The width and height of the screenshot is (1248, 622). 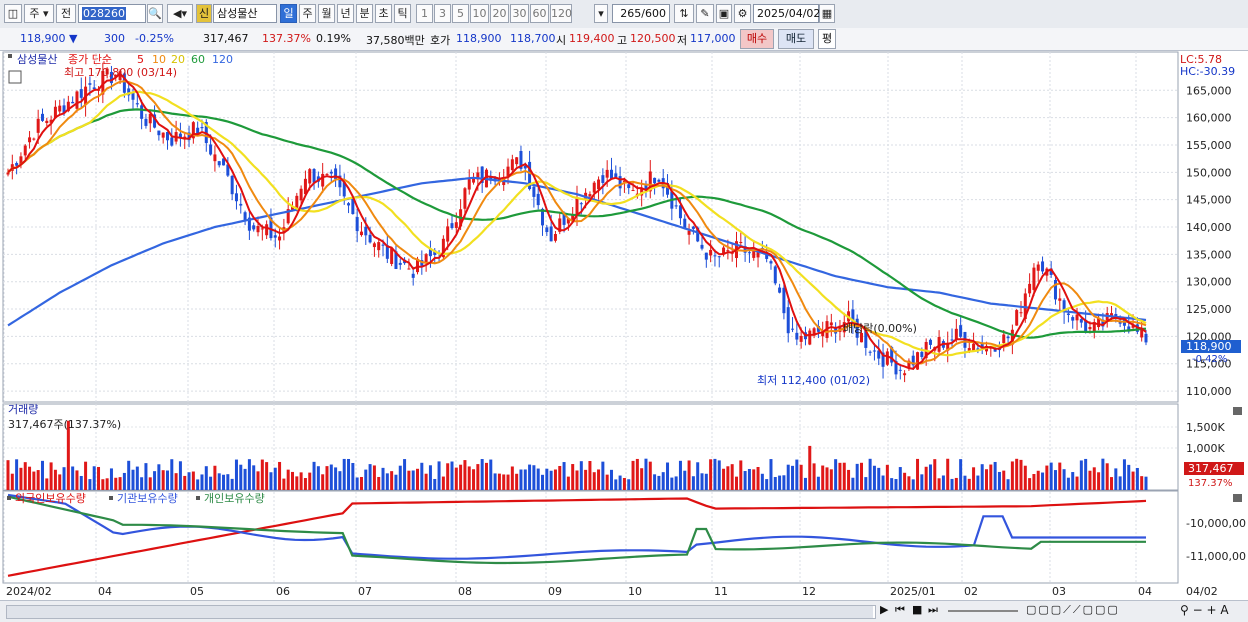 I want to click on zoom-icons: ⚲ − + A, so click(x=1204, y=610).